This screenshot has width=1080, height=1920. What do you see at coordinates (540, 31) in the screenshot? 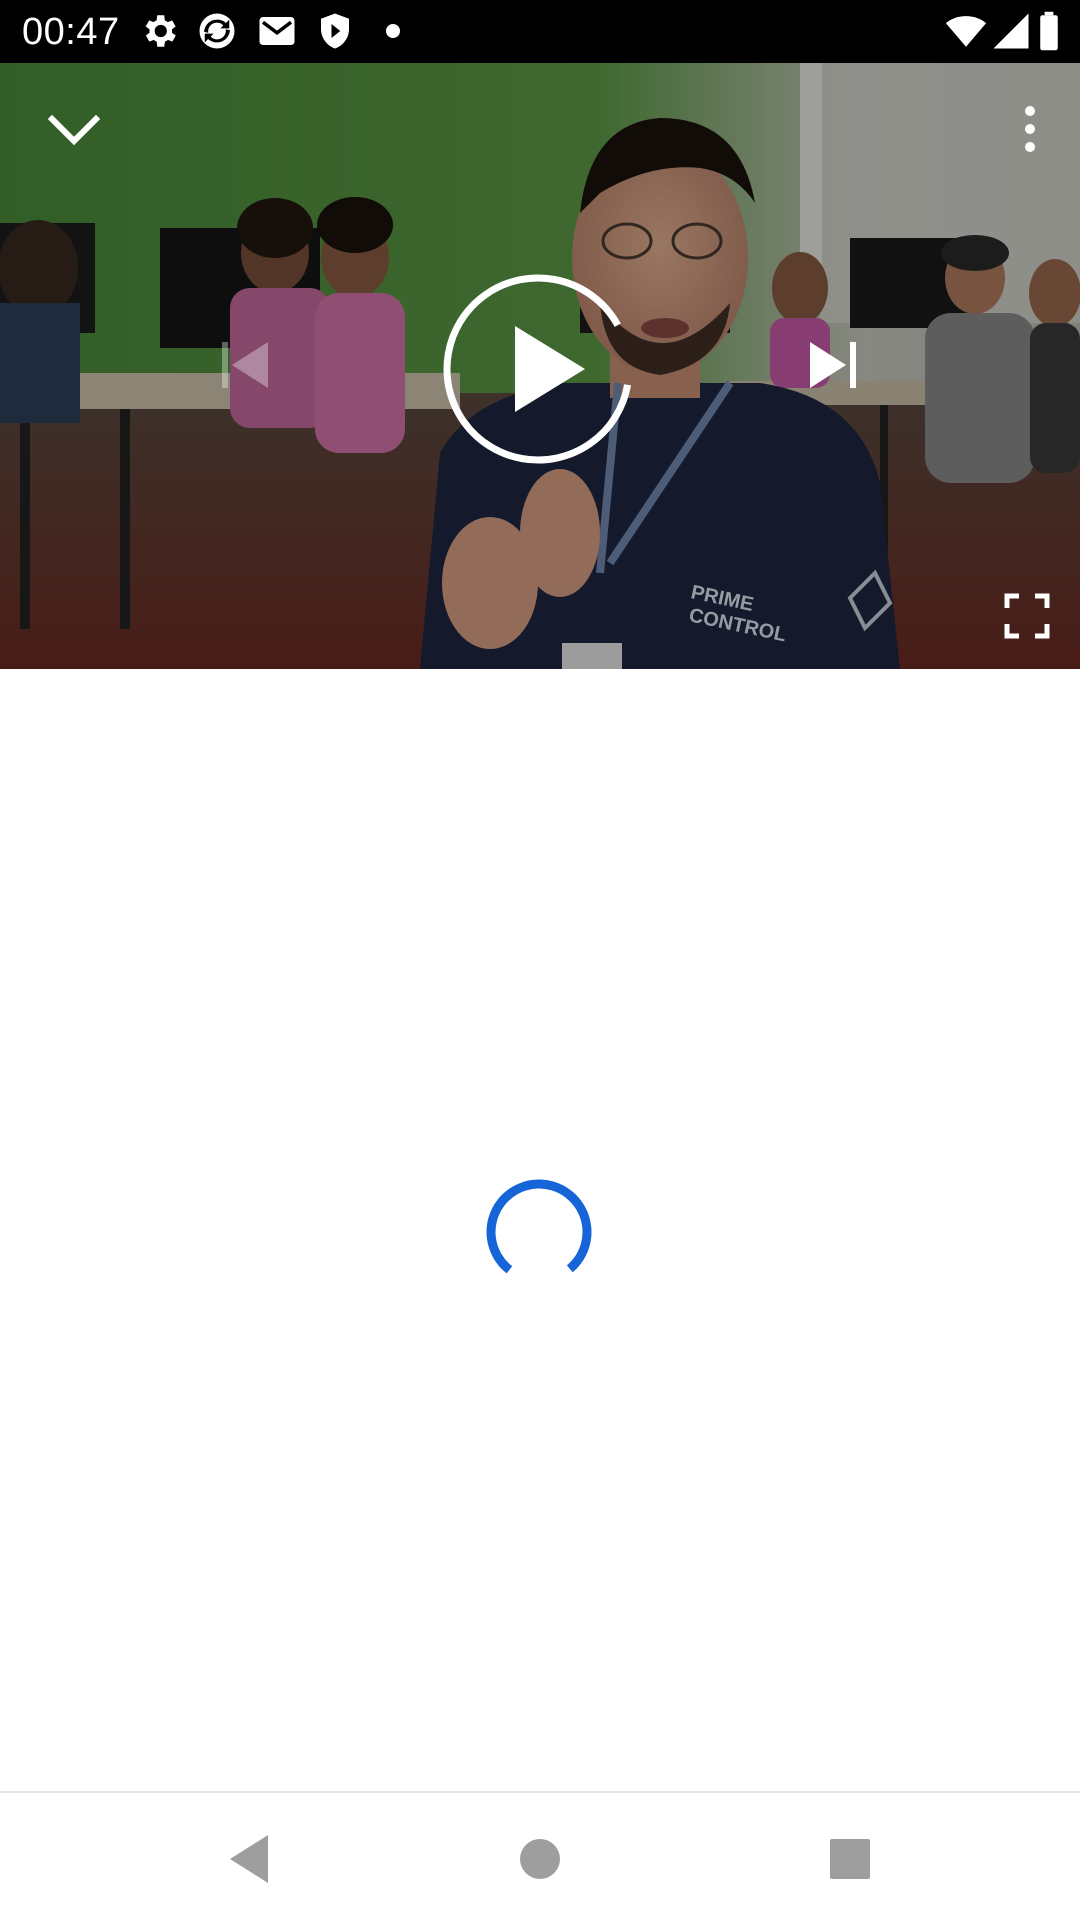
I see `status-bar: 00:47` at bounding box center [540, 31].